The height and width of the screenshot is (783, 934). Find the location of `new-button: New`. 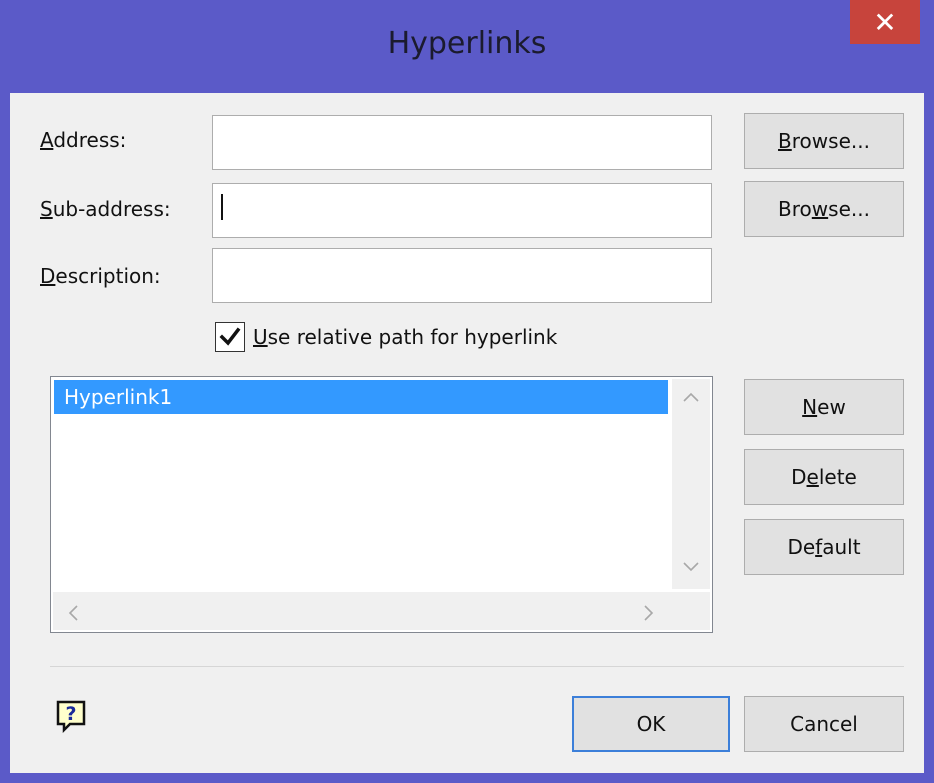

new-button: New is located at coordinates (824, 407).